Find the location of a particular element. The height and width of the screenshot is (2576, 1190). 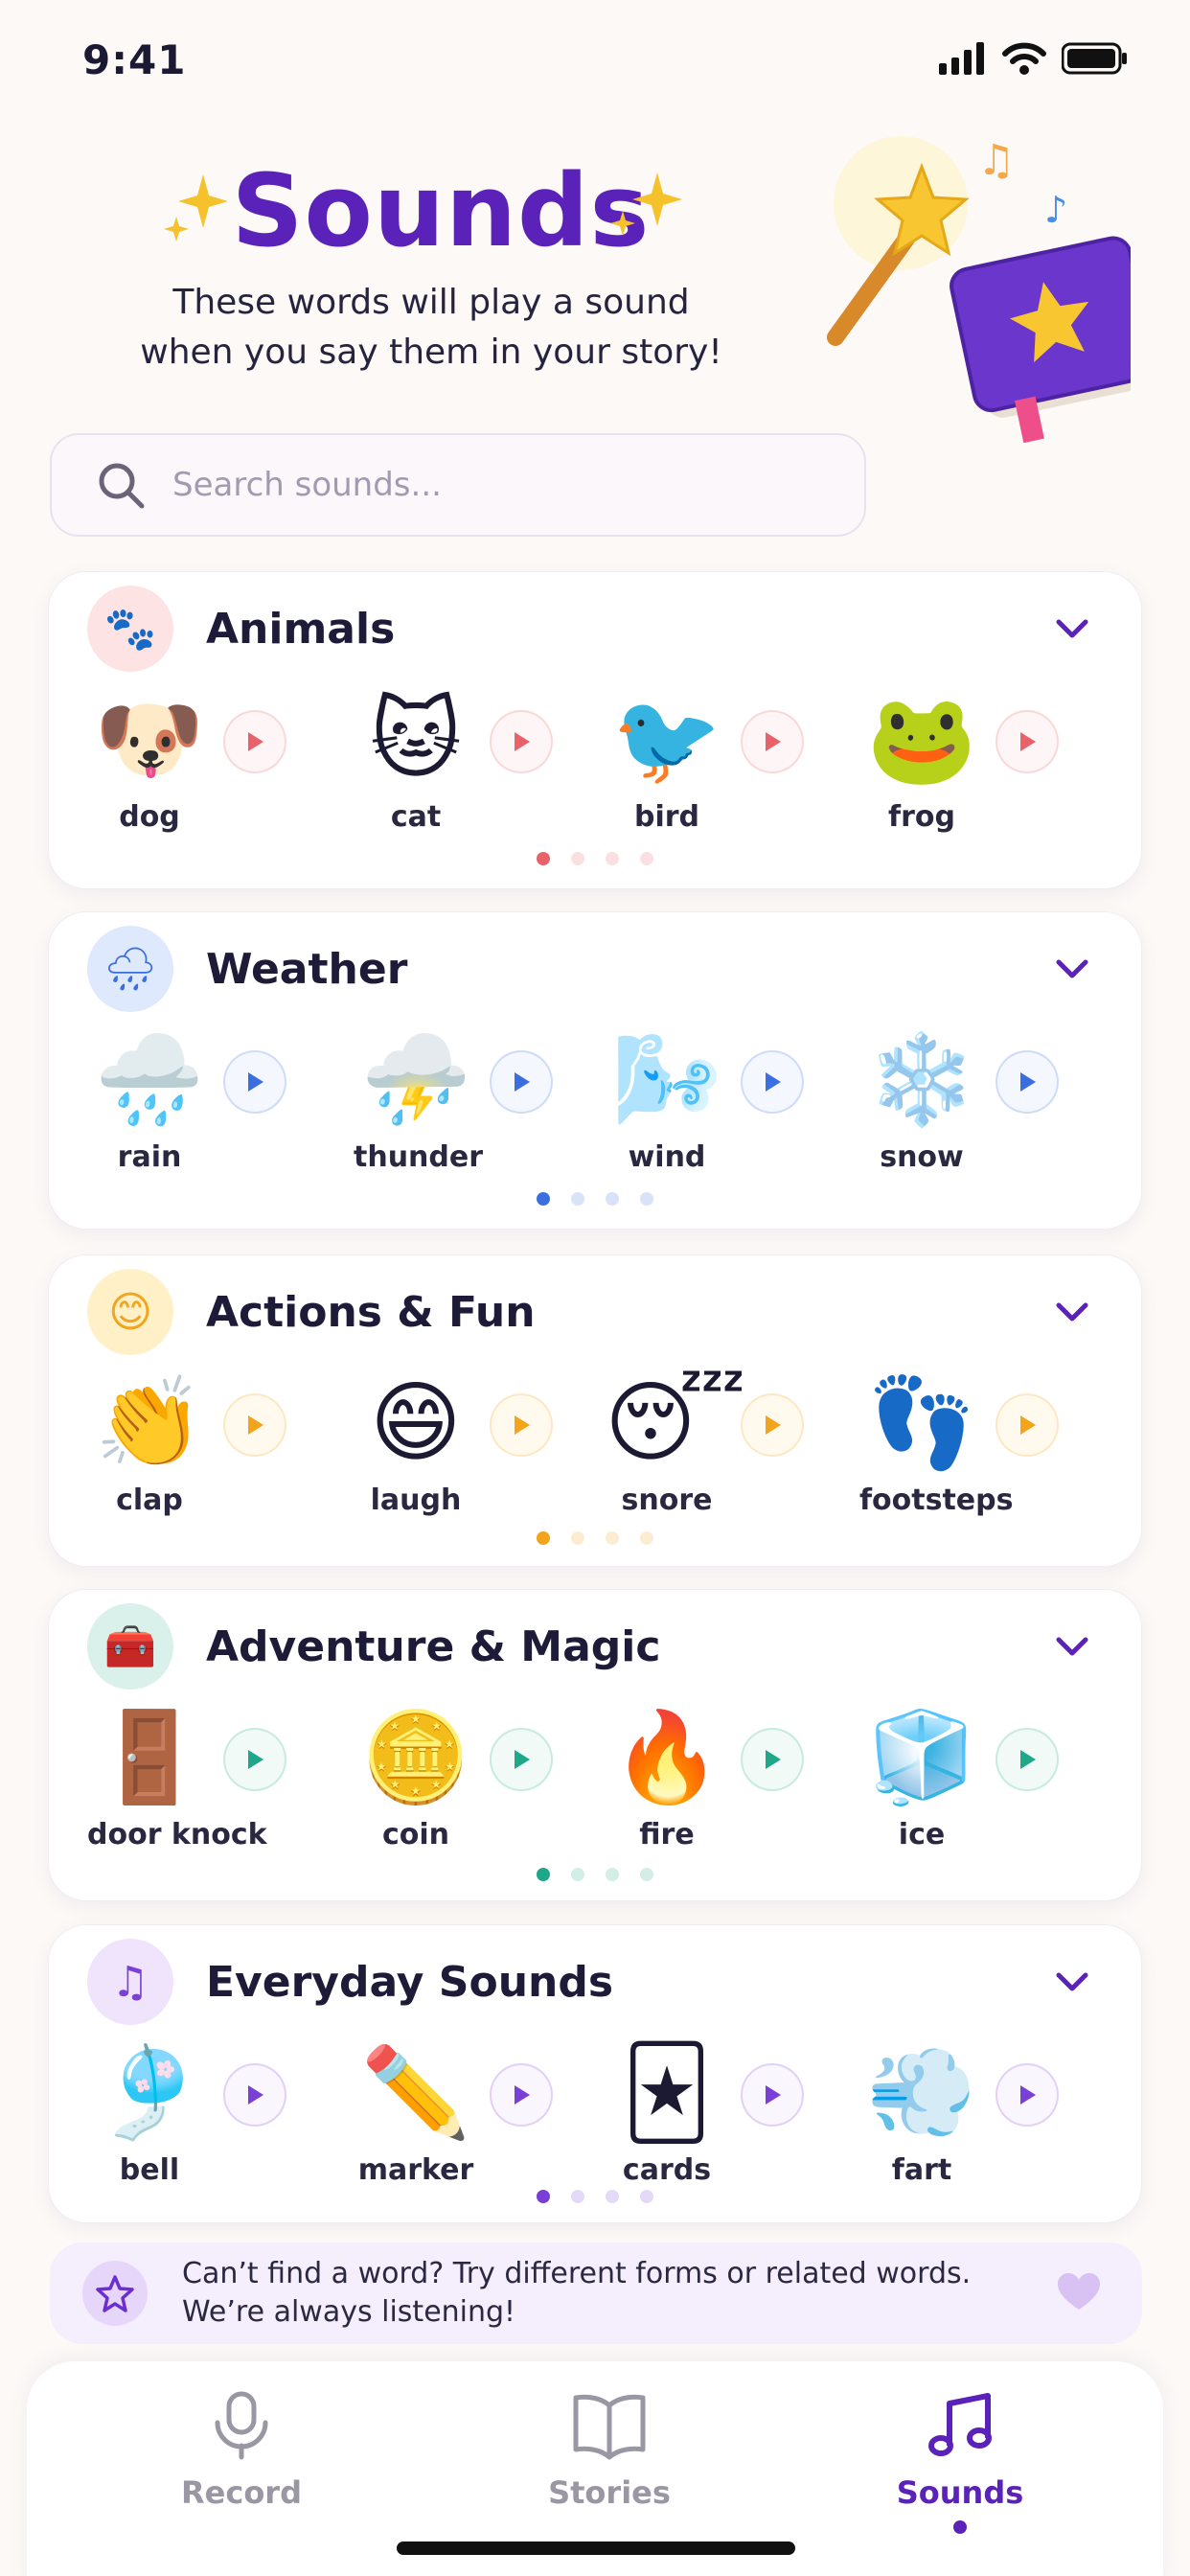

status-icons is located at coordinates (1034, 58).